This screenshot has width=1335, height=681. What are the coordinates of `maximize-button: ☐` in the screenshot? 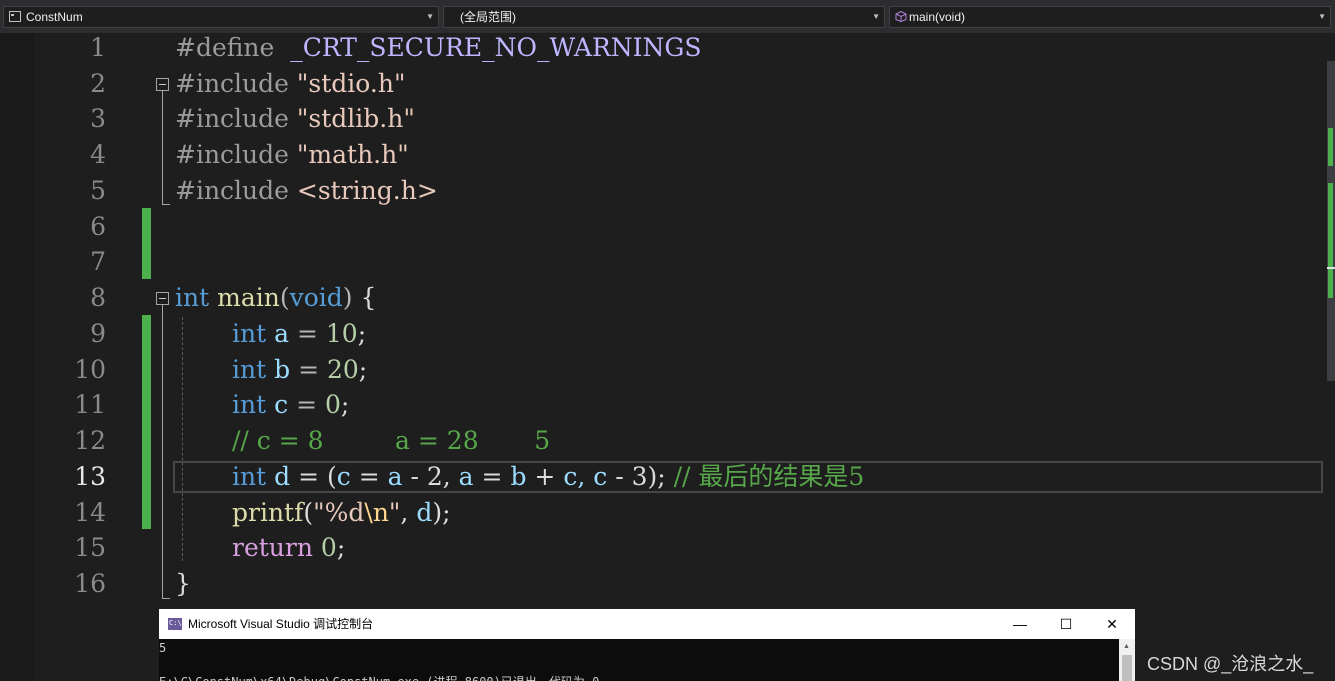 It's located at (1066, 624).